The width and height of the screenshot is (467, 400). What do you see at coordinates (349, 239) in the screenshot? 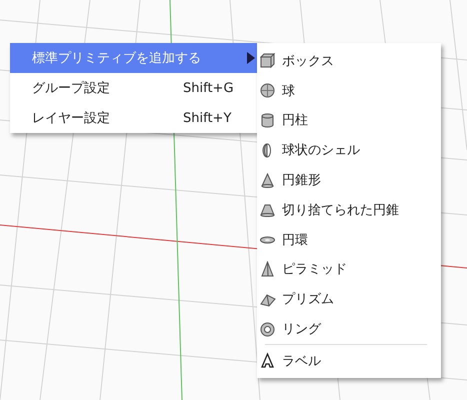
I see `menu-item: 円環` at bounding box center [349, 239].